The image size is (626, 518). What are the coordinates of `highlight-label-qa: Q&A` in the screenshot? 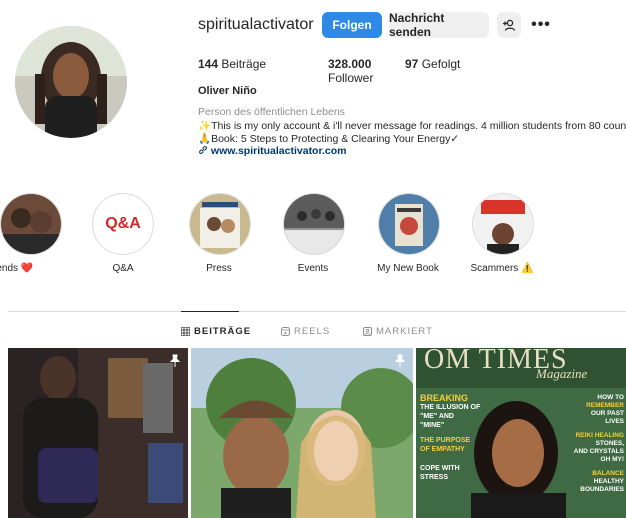 It's located at (123, 268).